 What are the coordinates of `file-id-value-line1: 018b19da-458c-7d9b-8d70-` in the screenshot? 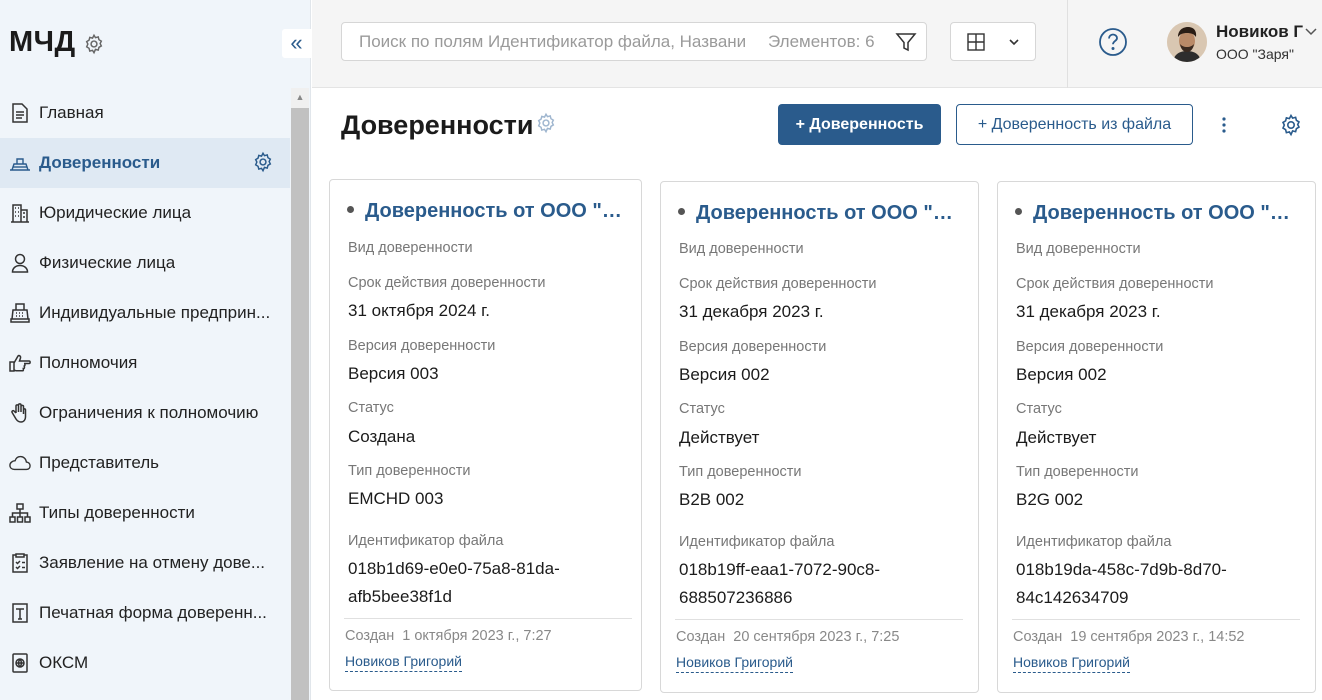 It's located at (1121, 569).